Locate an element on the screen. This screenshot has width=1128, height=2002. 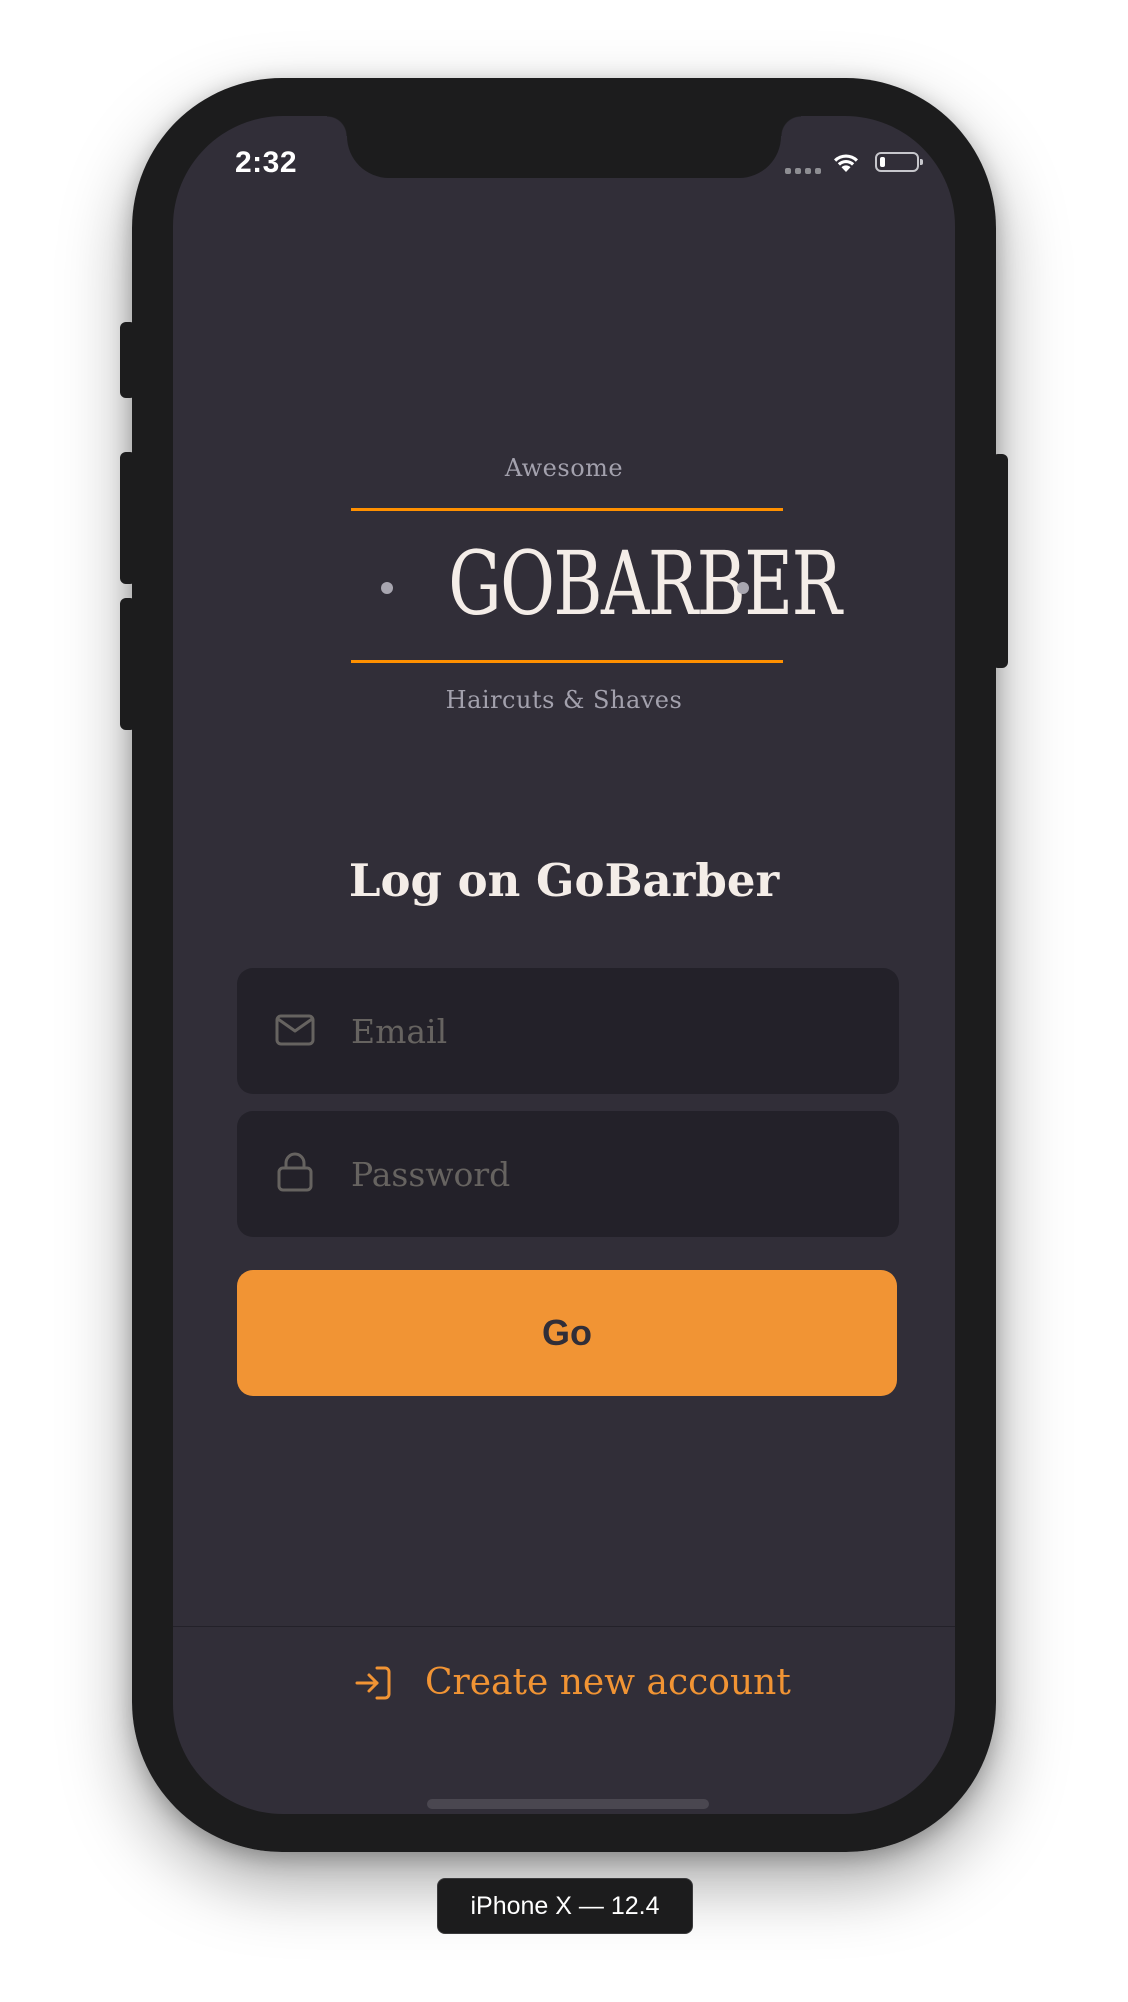
go-button: Go is located at coordinates (567, 1333).